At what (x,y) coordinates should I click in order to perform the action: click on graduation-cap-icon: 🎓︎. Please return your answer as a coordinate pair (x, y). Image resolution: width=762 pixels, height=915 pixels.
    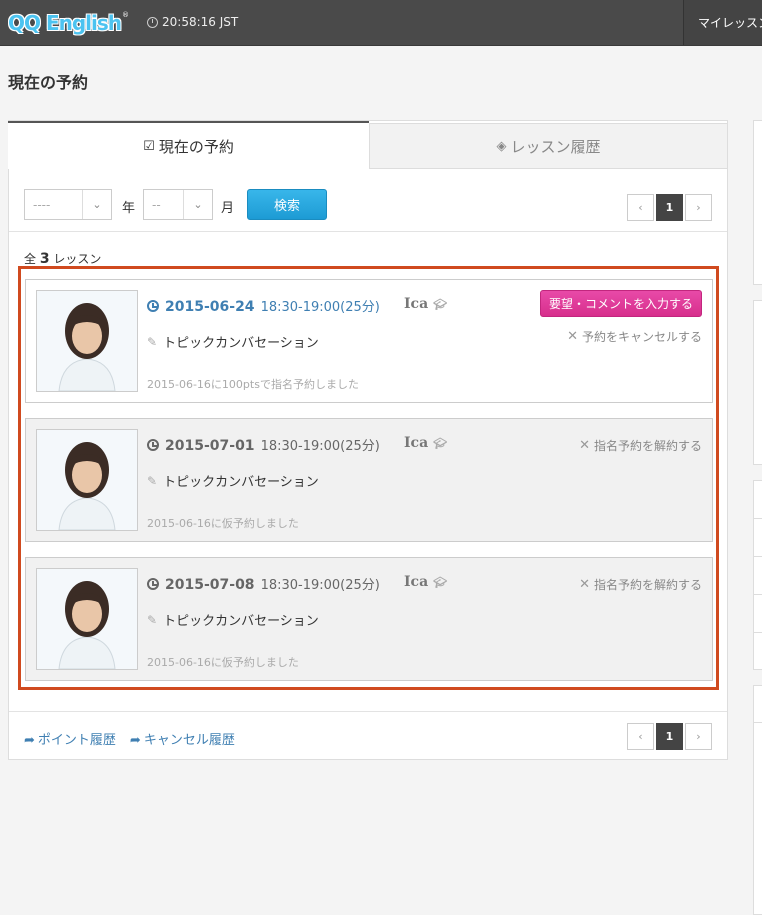
    Looking at the image, I should click on (440, 304).